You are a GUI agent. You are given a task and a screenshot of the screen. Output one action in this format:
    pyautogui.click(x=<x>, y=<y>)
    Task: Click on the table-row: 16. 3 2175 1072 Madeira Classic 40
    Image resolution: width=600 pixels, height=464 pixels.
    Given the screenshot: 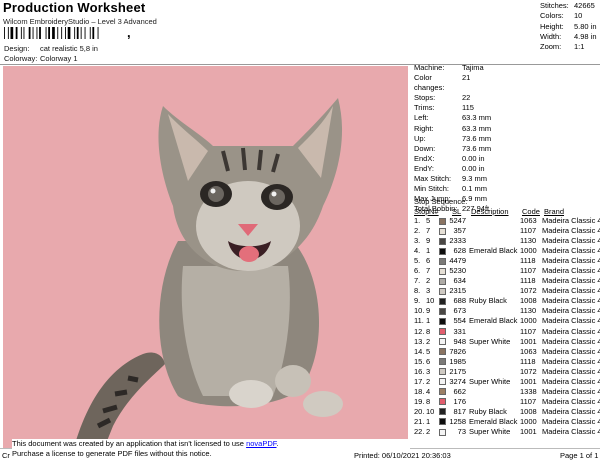 What is the action you would take?
    pyautogui.click(x=507, y=372)
    